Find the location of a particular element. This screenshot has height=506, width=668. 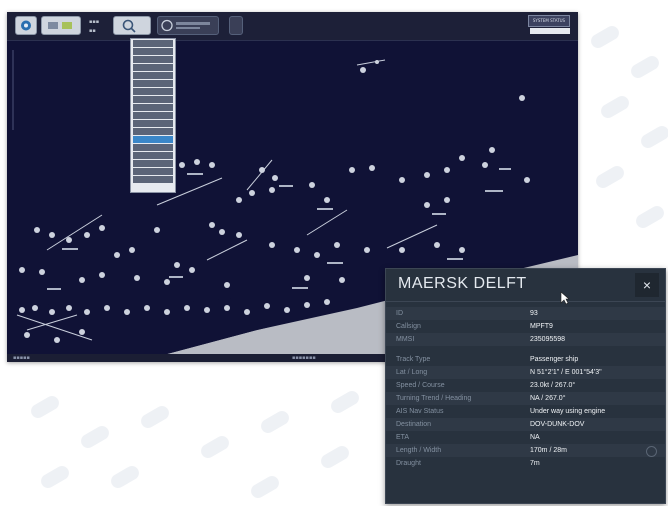

info-value: NA / 267.0° is located at coordinates (548, 398).